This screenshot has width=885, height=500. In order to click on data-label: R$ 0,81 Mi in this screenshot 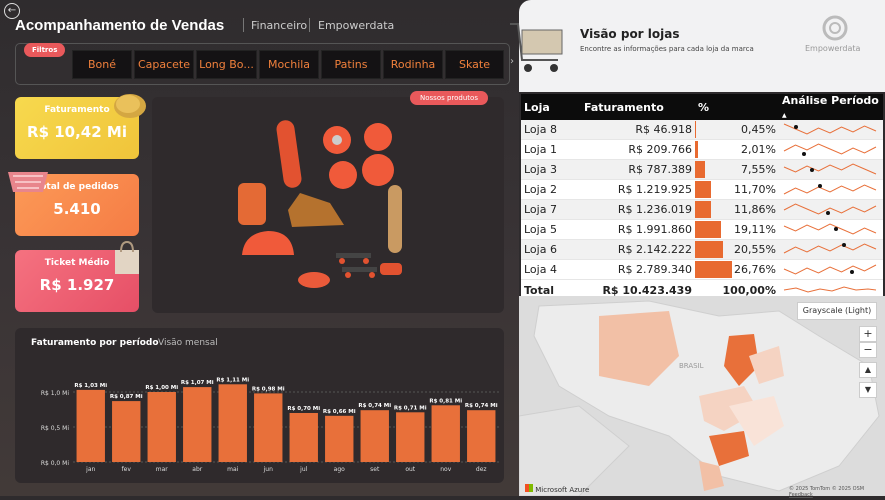, I will do `click(445, 401)`.